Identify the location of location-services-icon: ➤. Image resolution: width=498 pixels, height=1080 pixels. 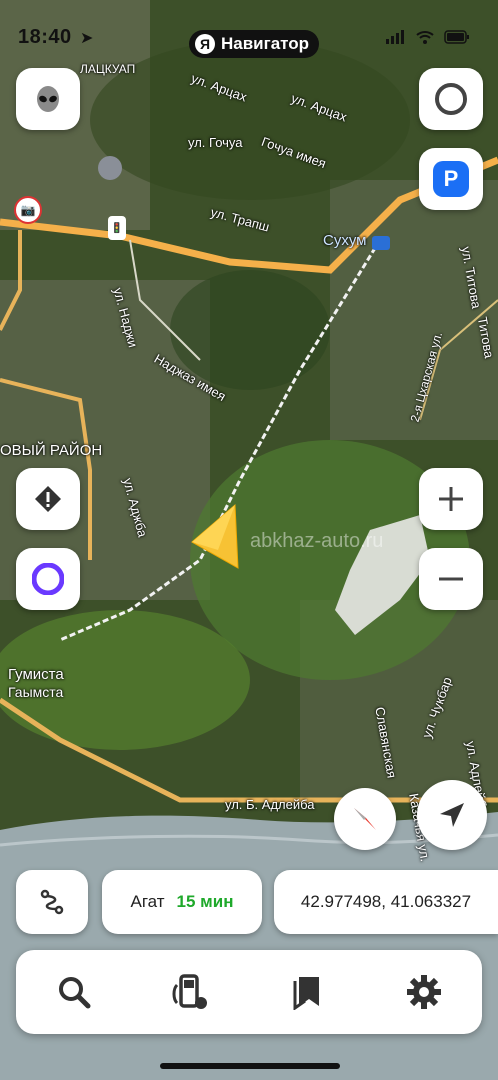
(87, 38).